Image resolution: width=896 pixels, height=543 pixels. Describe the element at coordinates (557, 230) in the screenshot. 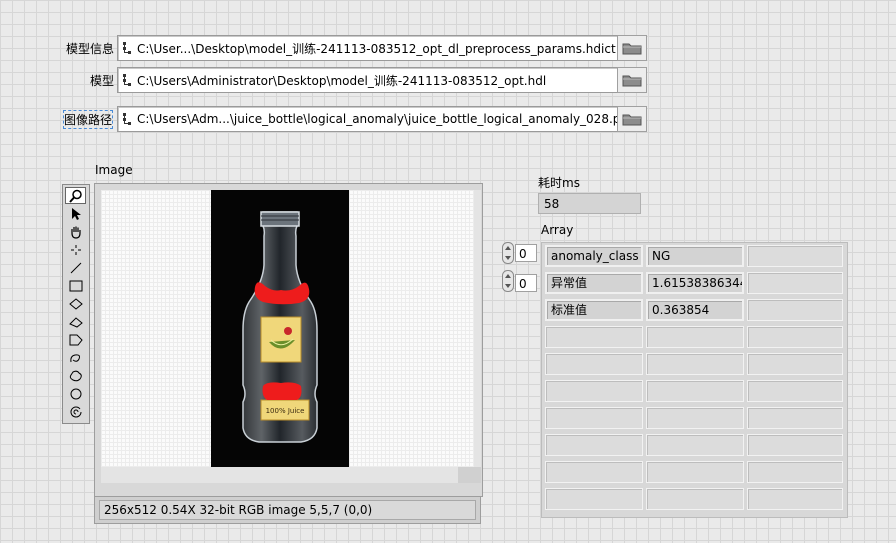

I see `array-label: Array` at that location.